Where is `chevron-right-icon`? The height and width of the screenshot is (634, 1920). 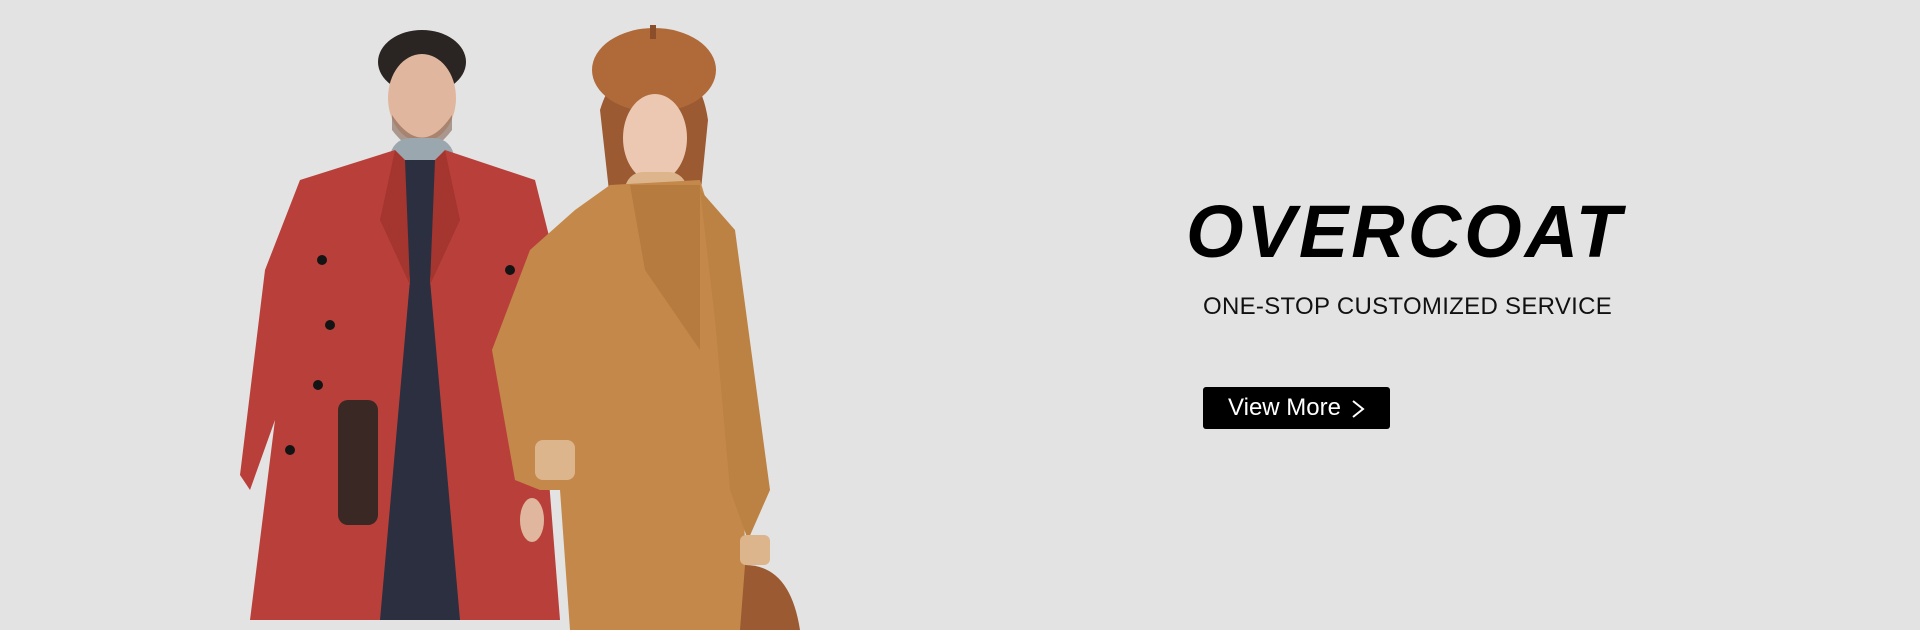
chevron-right-icon is located at coordinates (1358, 408).